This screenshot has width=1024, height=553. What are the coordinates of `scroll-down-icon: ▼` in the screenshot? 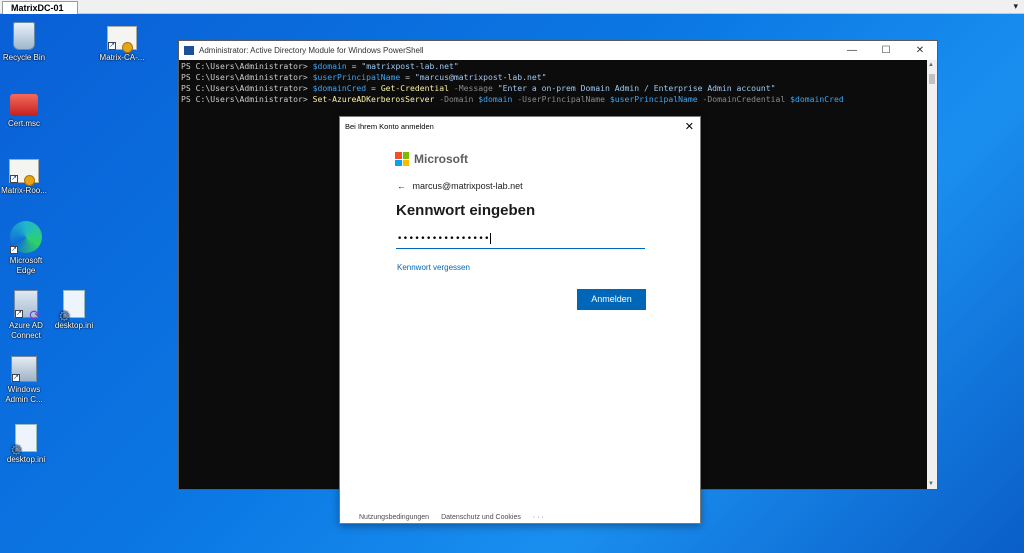 It's located at (931, 484).